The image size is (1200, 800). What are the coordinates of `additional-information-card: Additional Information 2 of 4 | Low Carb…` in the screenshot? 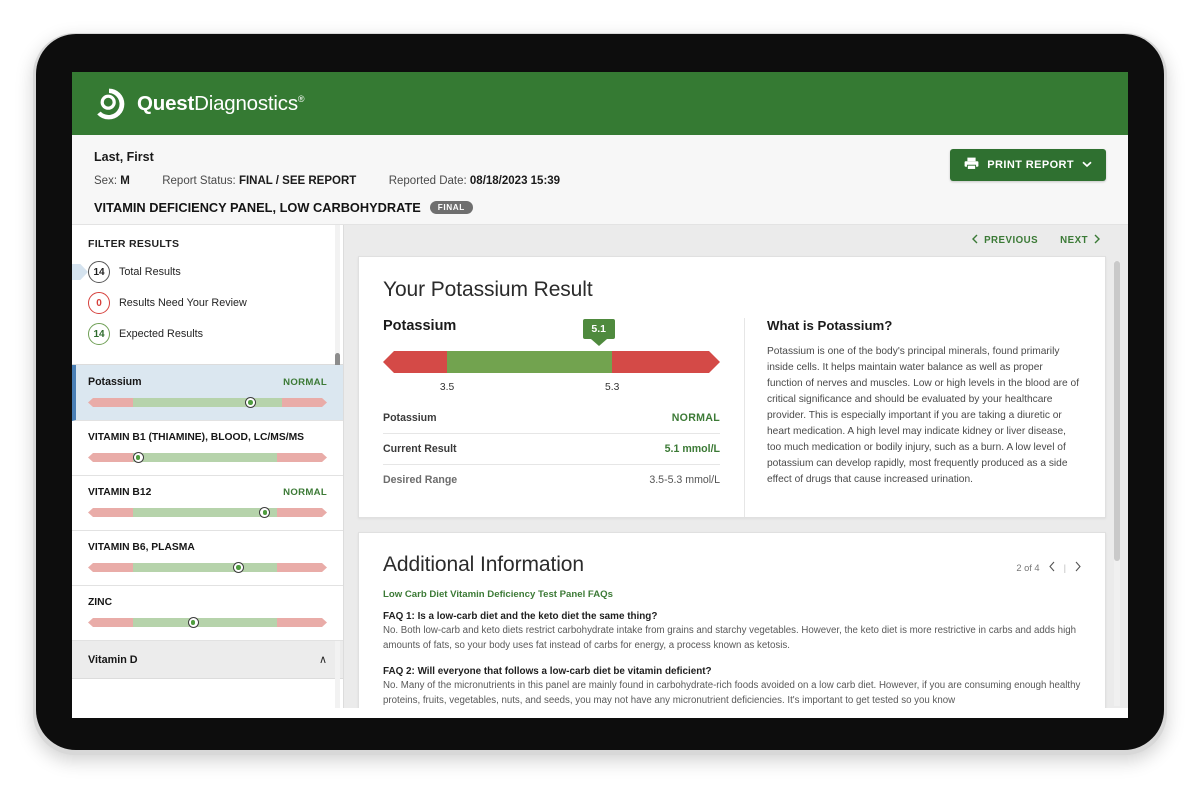 It's located at (732, 620).